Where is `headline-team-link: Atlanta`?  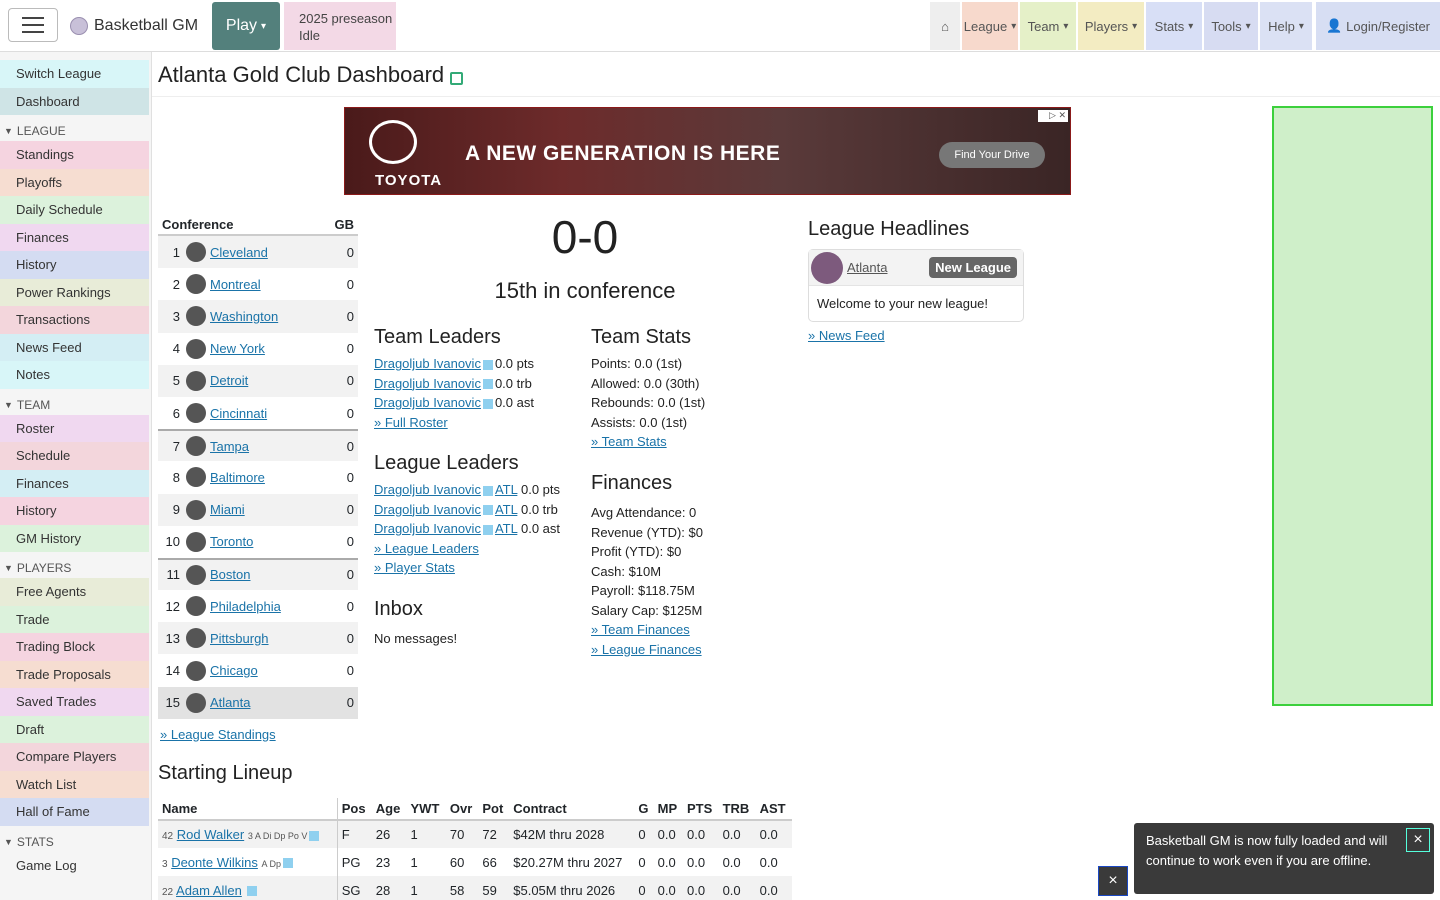 headline-team-link: Atlanta is located at coordinates (886, 267).